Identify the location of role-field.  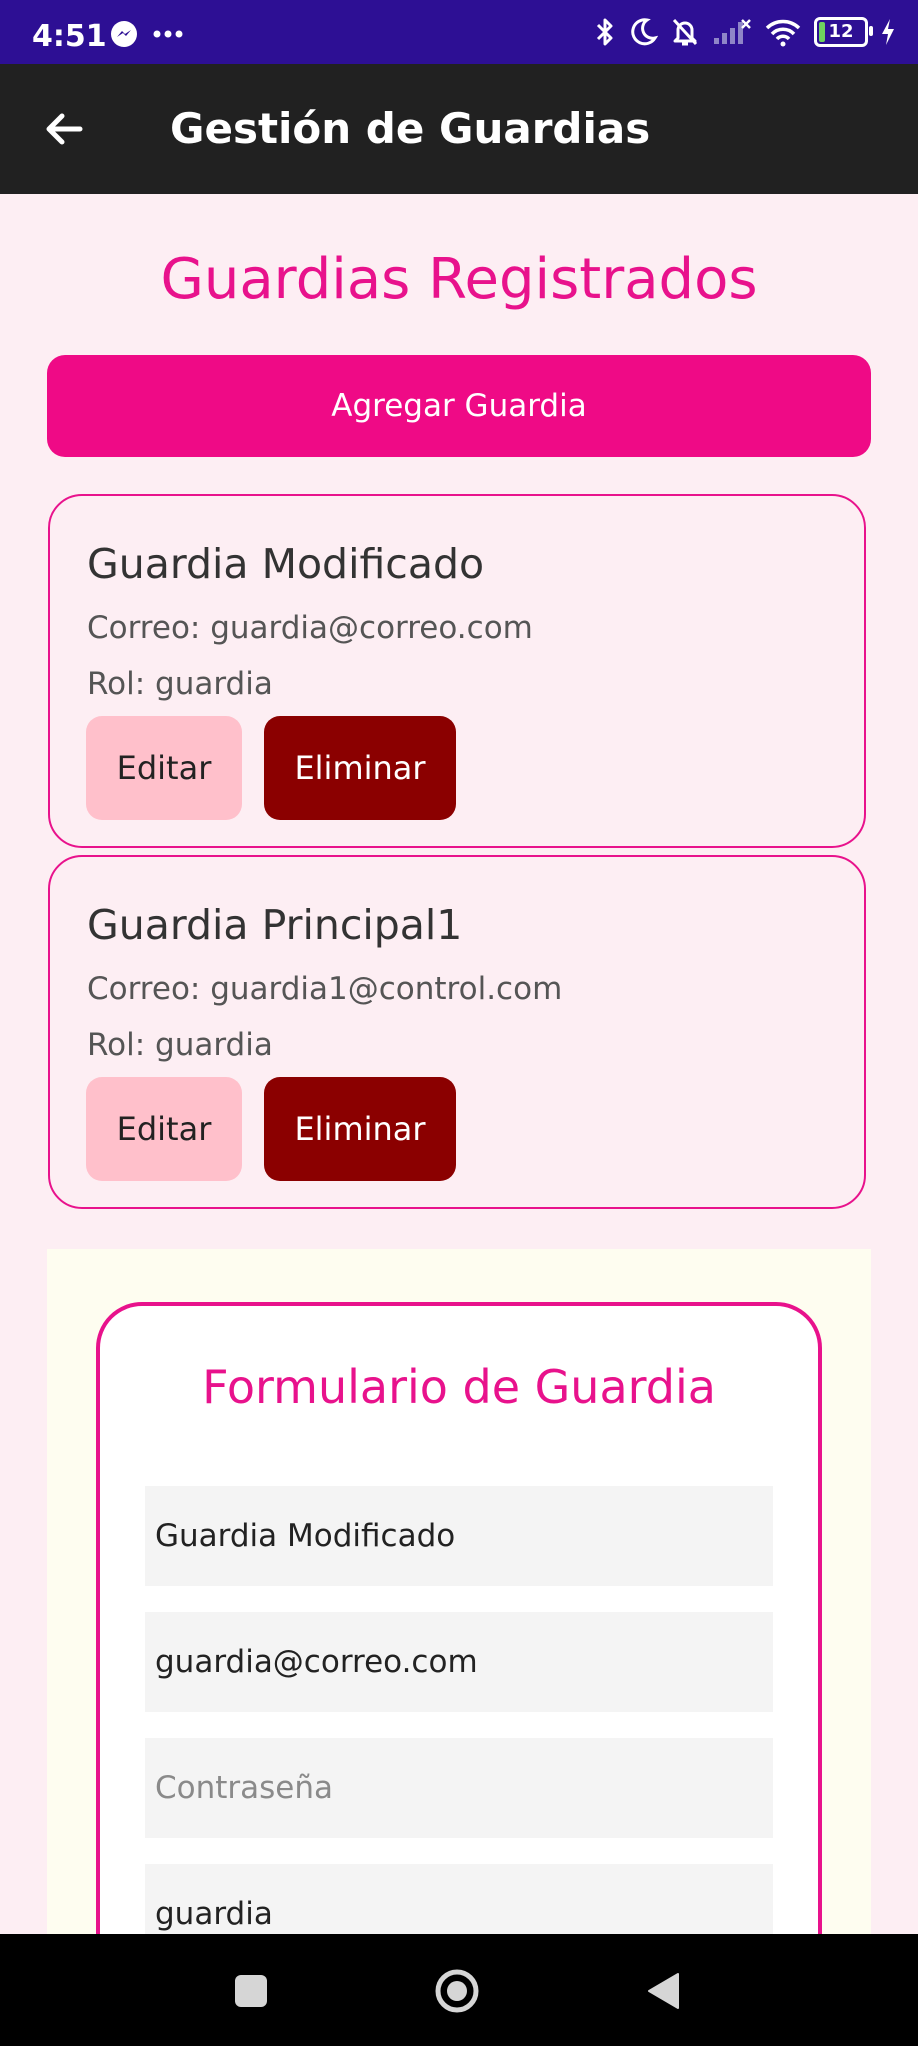
(459, 1899).